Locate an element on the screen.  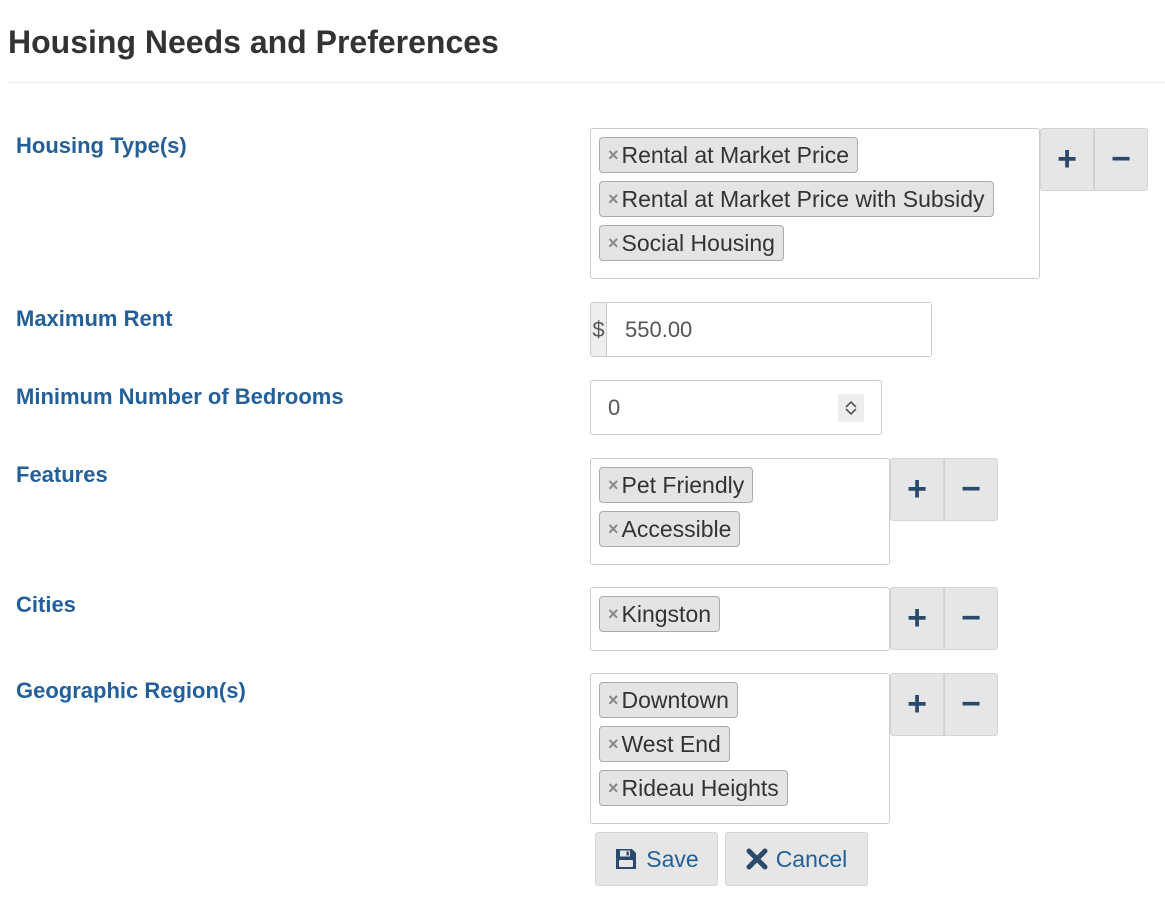
page-title: Housing Needs and Preferences is located at coordinates (253, 42).